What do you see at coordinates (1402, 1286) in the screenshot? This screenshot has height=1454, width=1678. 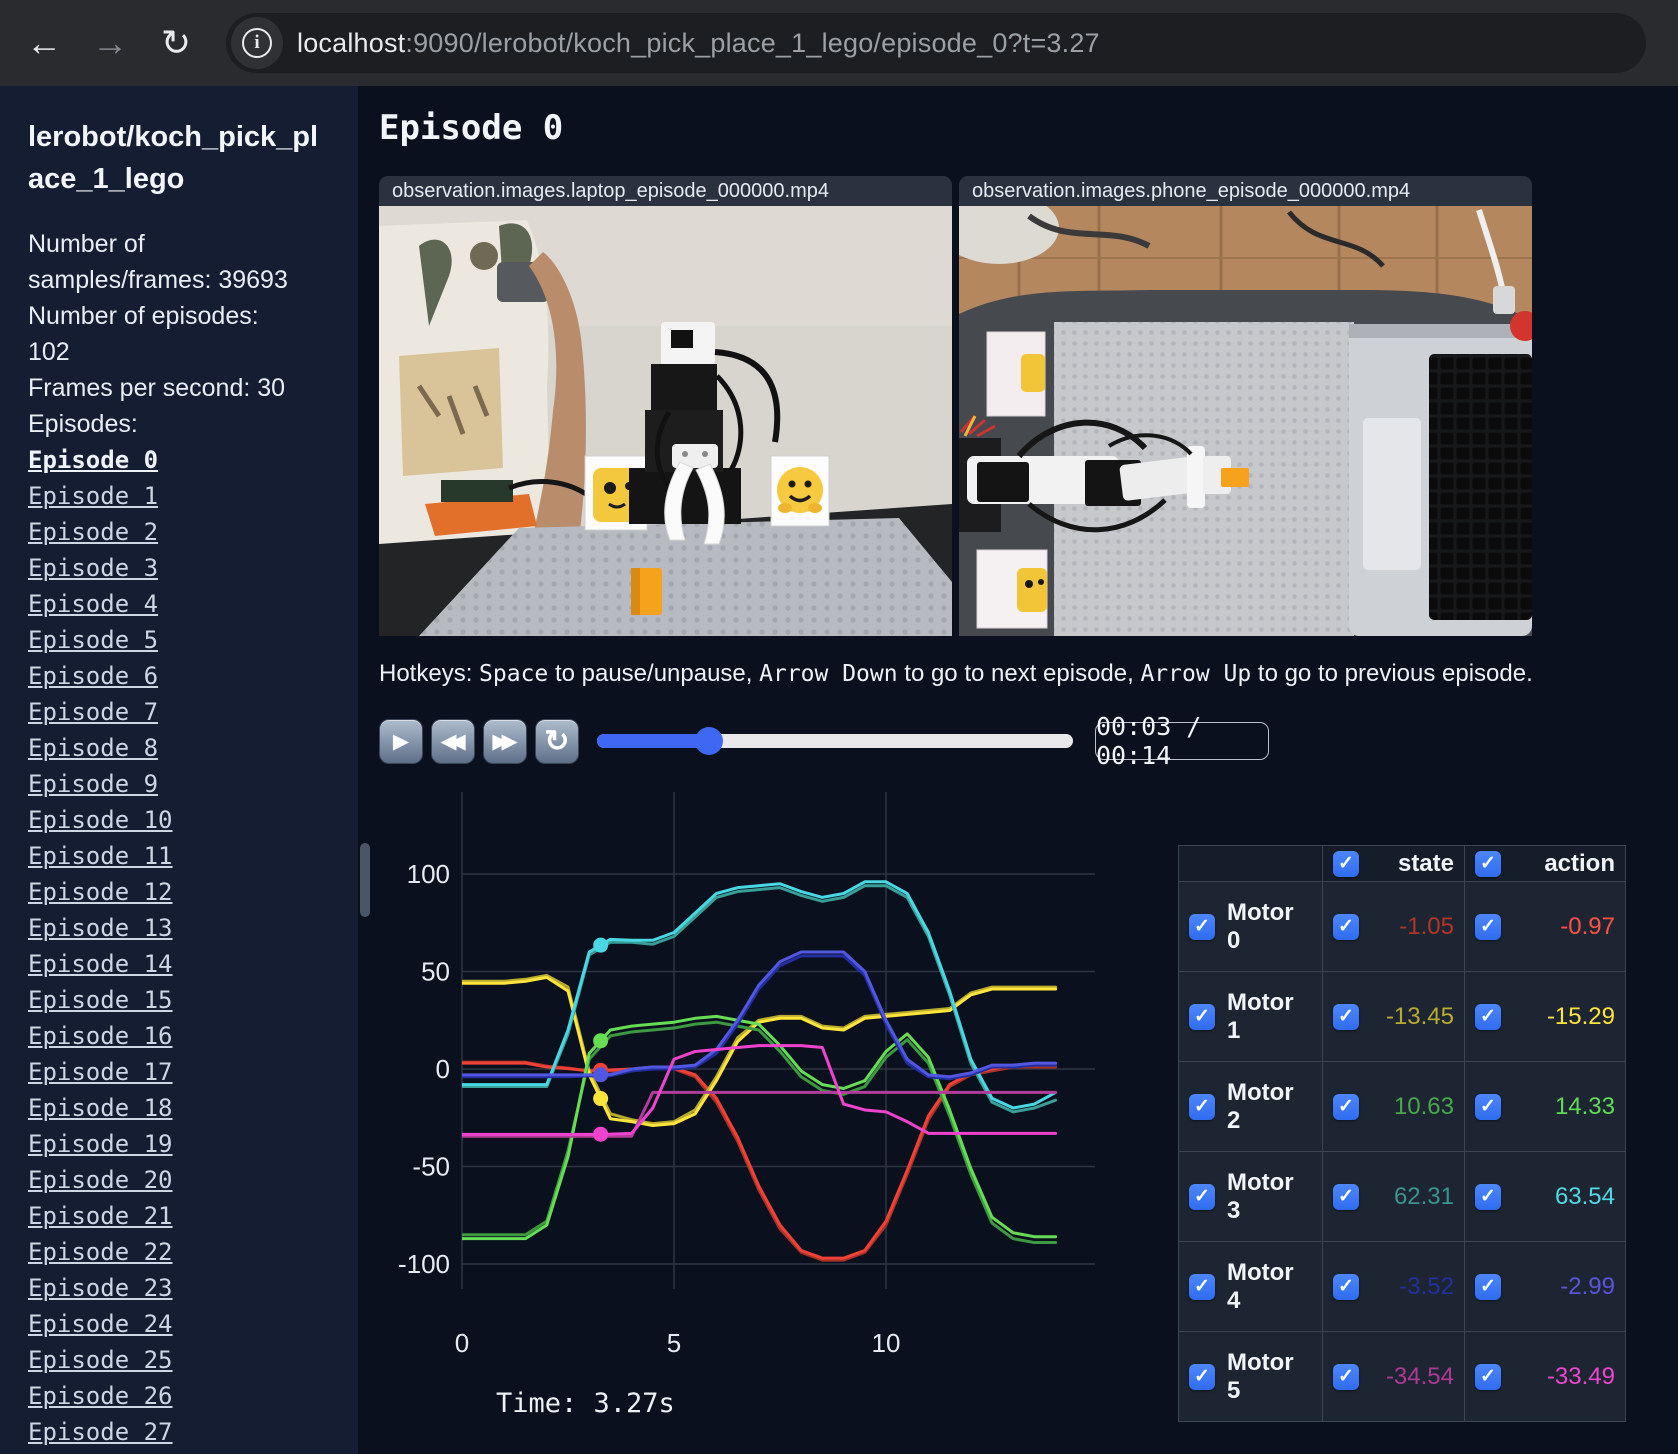 I see `table-row: ✓ Motor 4 ✓ -3.52 ✓ -2.99` at bounding box center [1402, 1286].